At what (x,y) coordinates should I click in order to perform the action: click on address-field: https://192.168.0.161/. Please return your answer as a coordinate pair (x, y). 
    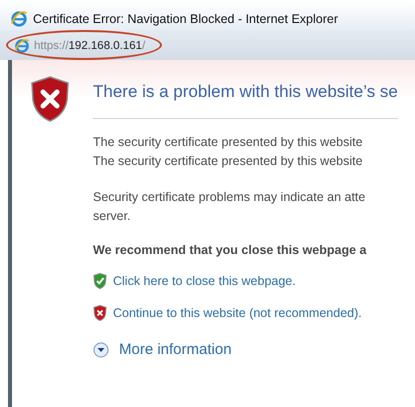
    Looking at the image, I should click on (90, 46).